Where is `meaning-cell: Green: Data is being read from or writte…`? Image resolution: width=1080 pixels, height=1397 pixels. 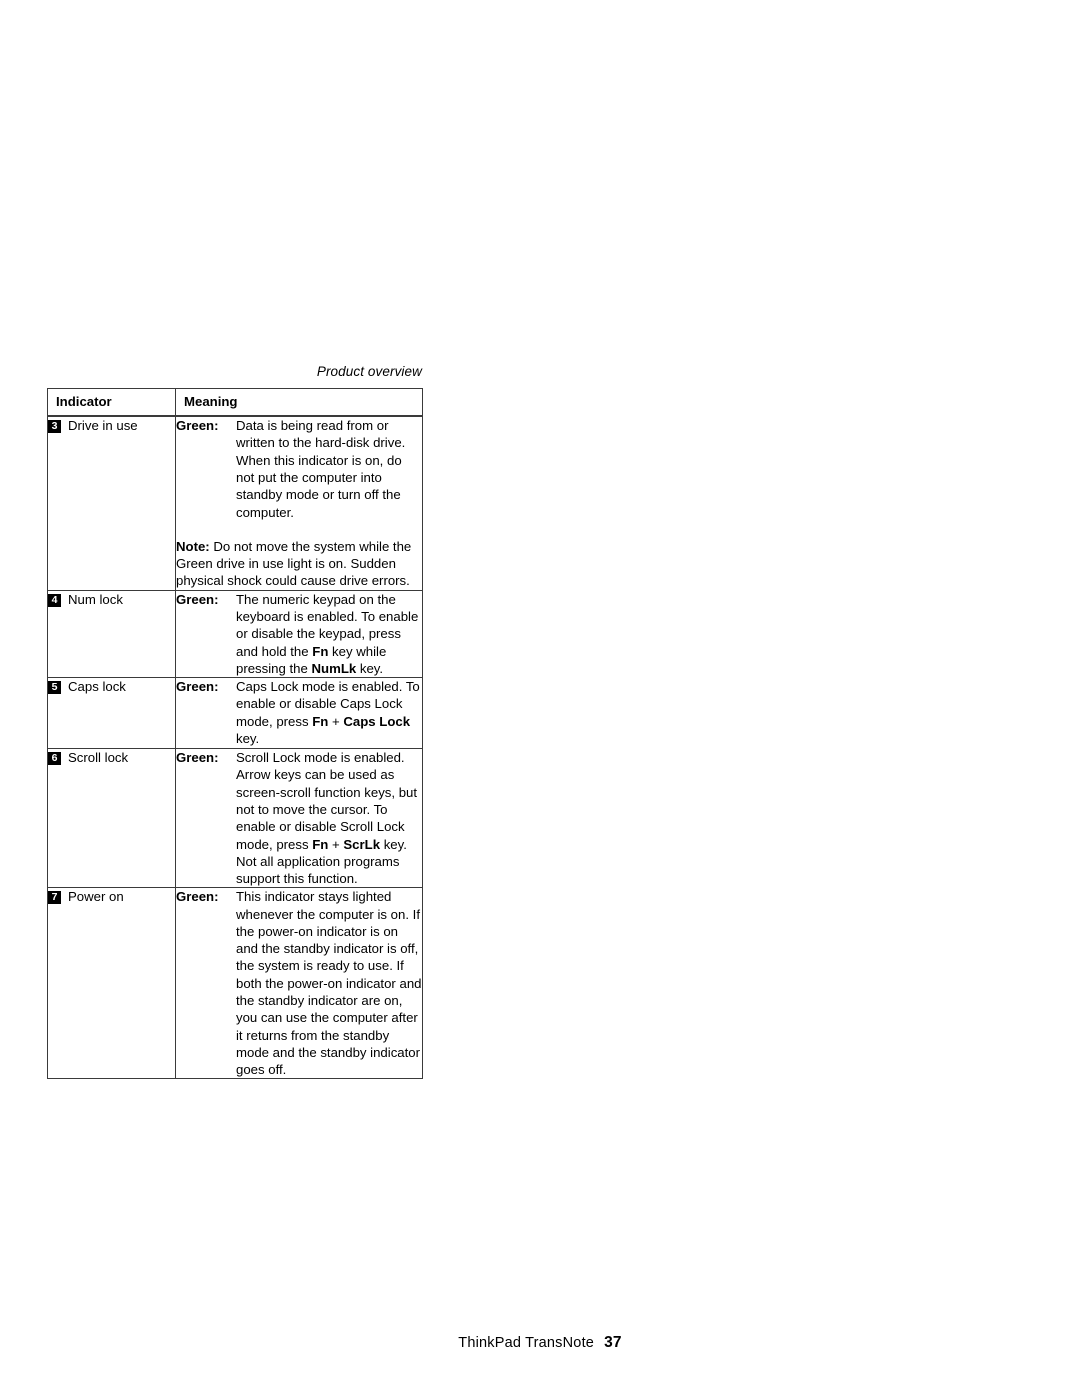
meaning-cell: Green: Data is being read from or writte… is located at coordinates (299, 503).